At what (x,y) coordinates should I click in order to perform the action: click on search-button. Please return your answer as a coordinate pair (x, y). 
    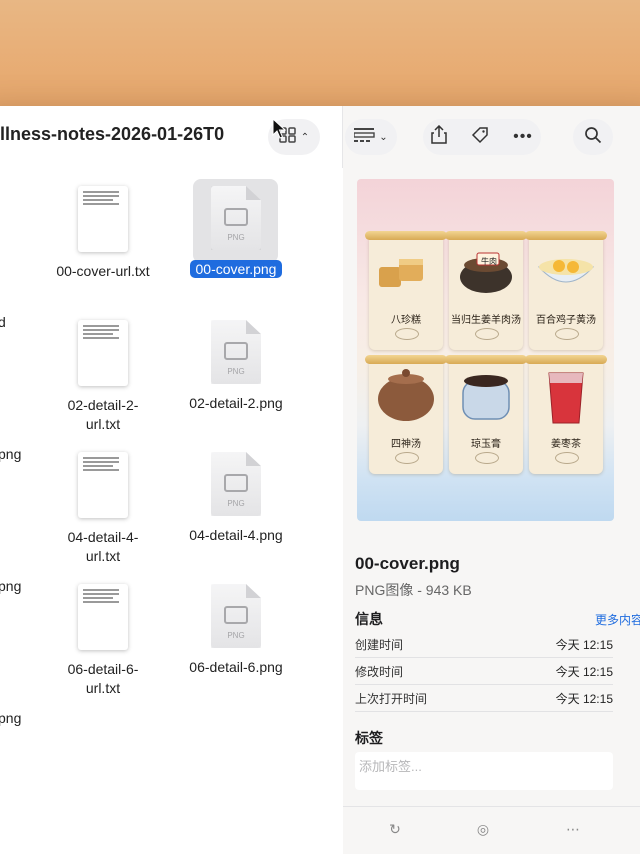
    Looking at the image, I should click on (593, 137).